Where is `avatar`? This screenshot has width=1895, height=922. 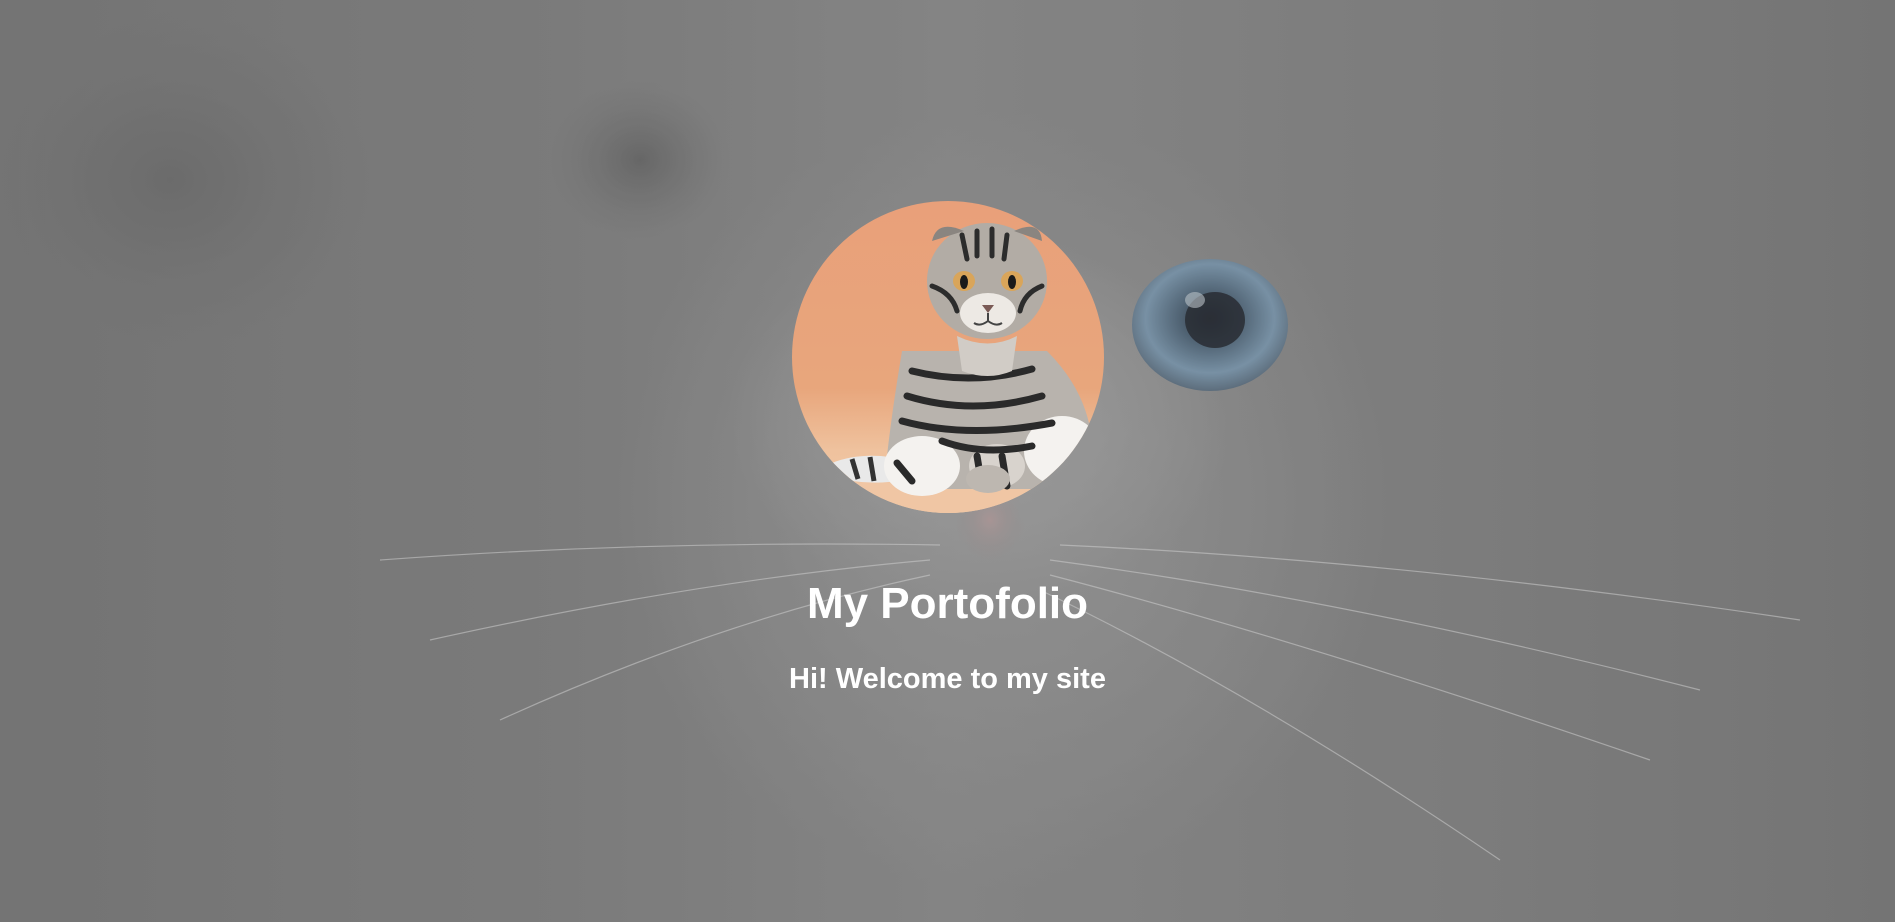
avatar is located at coordinates (948, 357).